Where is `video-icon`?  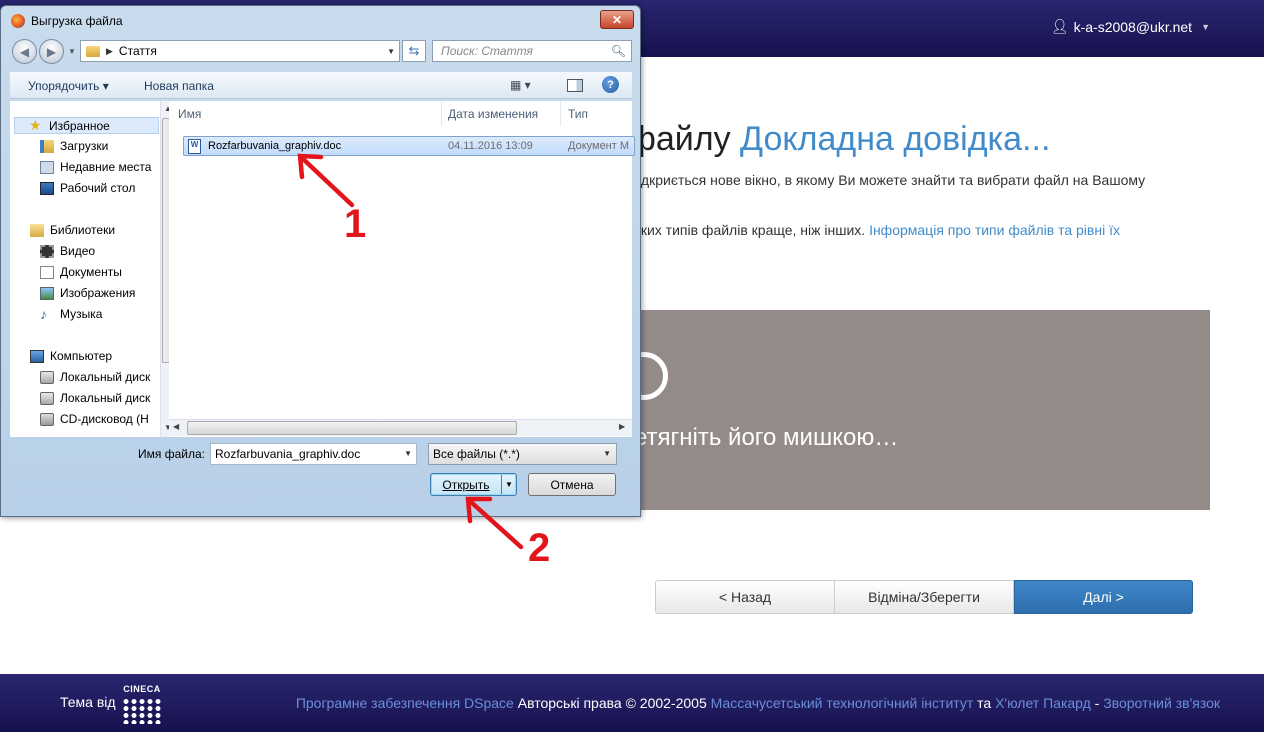
video-icon is located at coordinates (47, 251).